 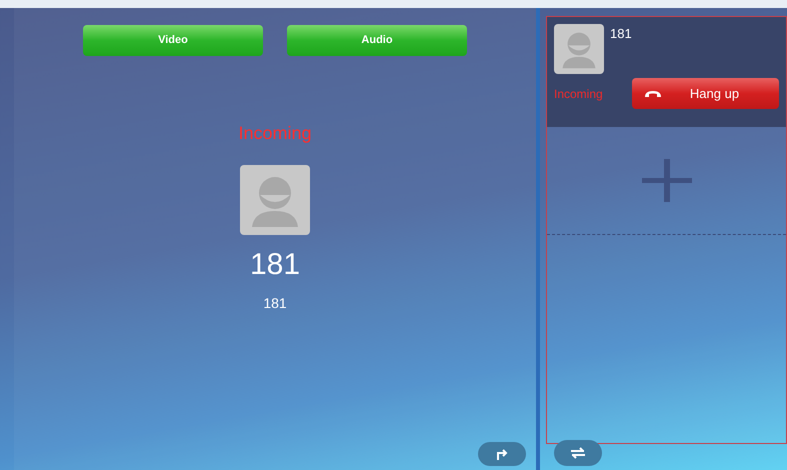 I want to click on call-item: 181 Incoming Hang up, so click(x=666, y=72).